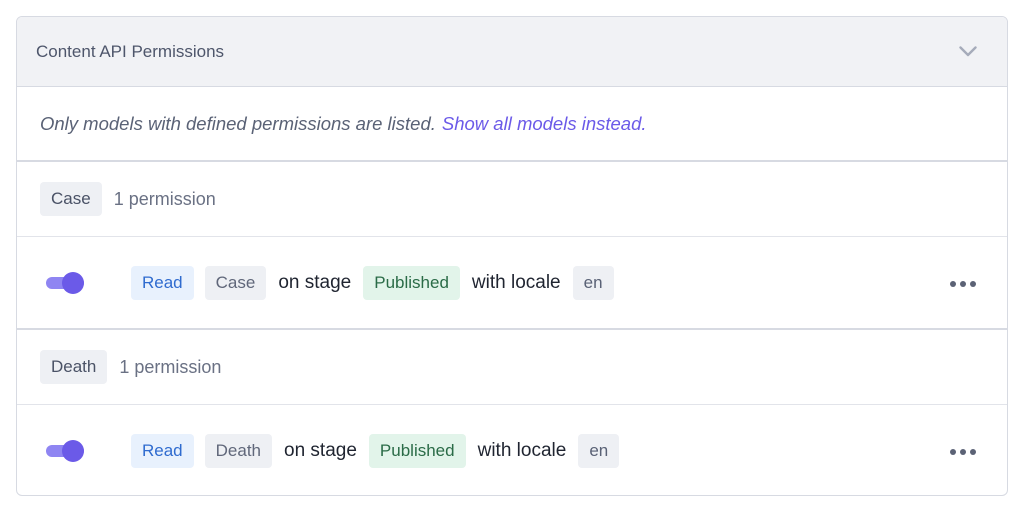 Image resolution: width=1024 pixels, height=514 pixels. What do you see at coordinates (512, 52) in the screenshot?
I see `panel-header: Content API Permissions` at bounding box center [512, 52].